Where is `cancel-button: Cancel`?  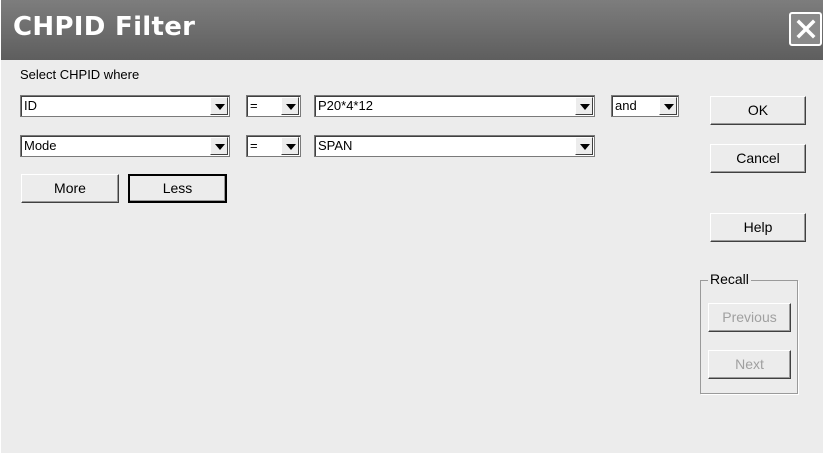
cancel-button: Cancel is located at coordinates (758, 158).